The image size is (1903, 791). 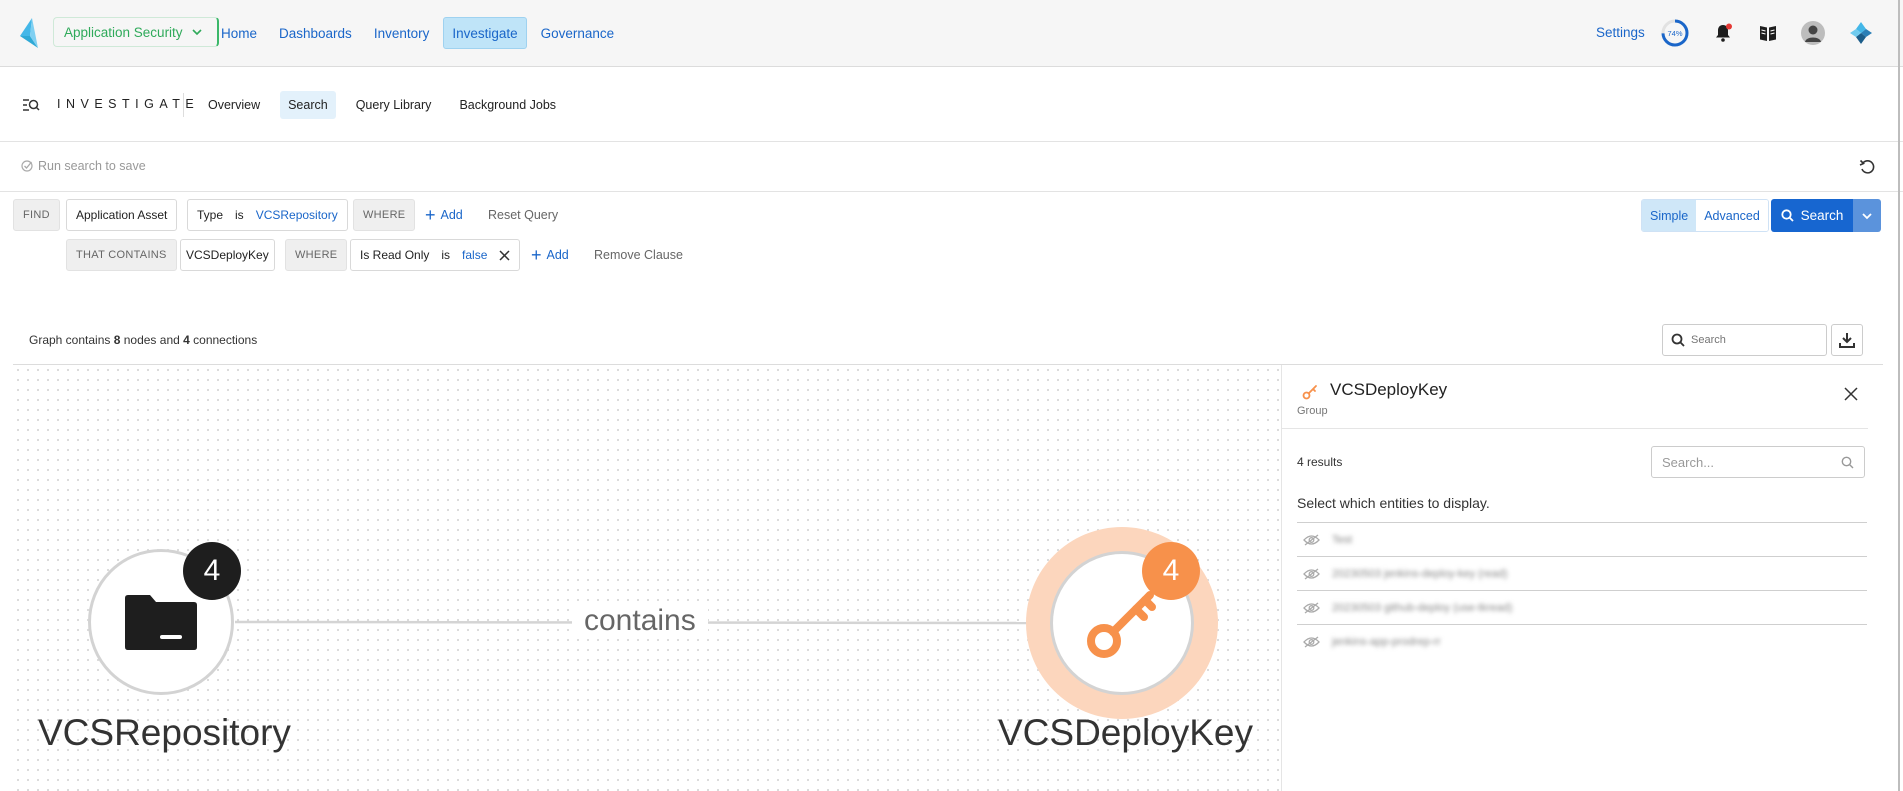 I want to click on panel-title: VCSDeployKey, so click(x=1389, y=389).